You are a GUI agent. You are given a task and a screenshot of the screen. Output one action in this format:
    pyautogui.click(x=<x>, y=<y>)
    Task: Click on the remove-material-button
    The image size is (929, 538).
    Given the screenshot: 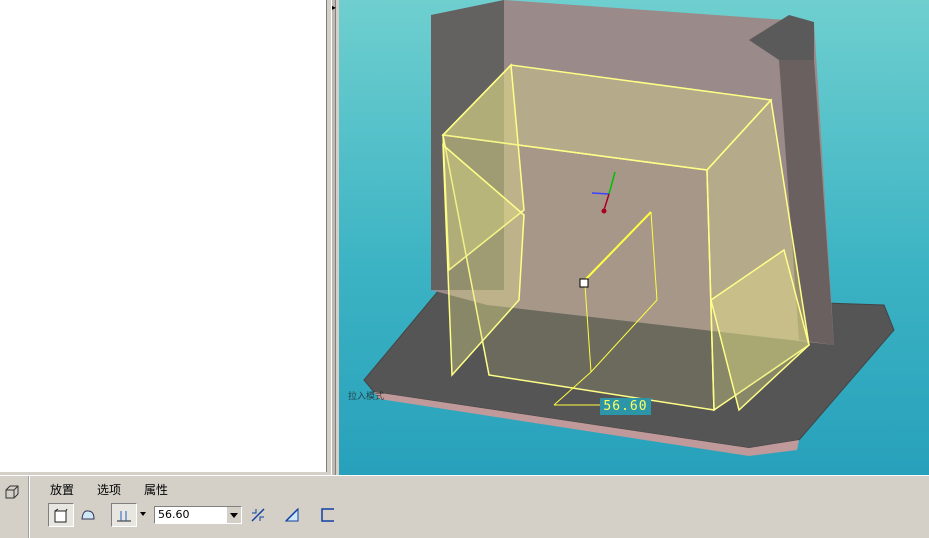 What is the action you would take?
    pyautogui.click(x=293, y=515)
    